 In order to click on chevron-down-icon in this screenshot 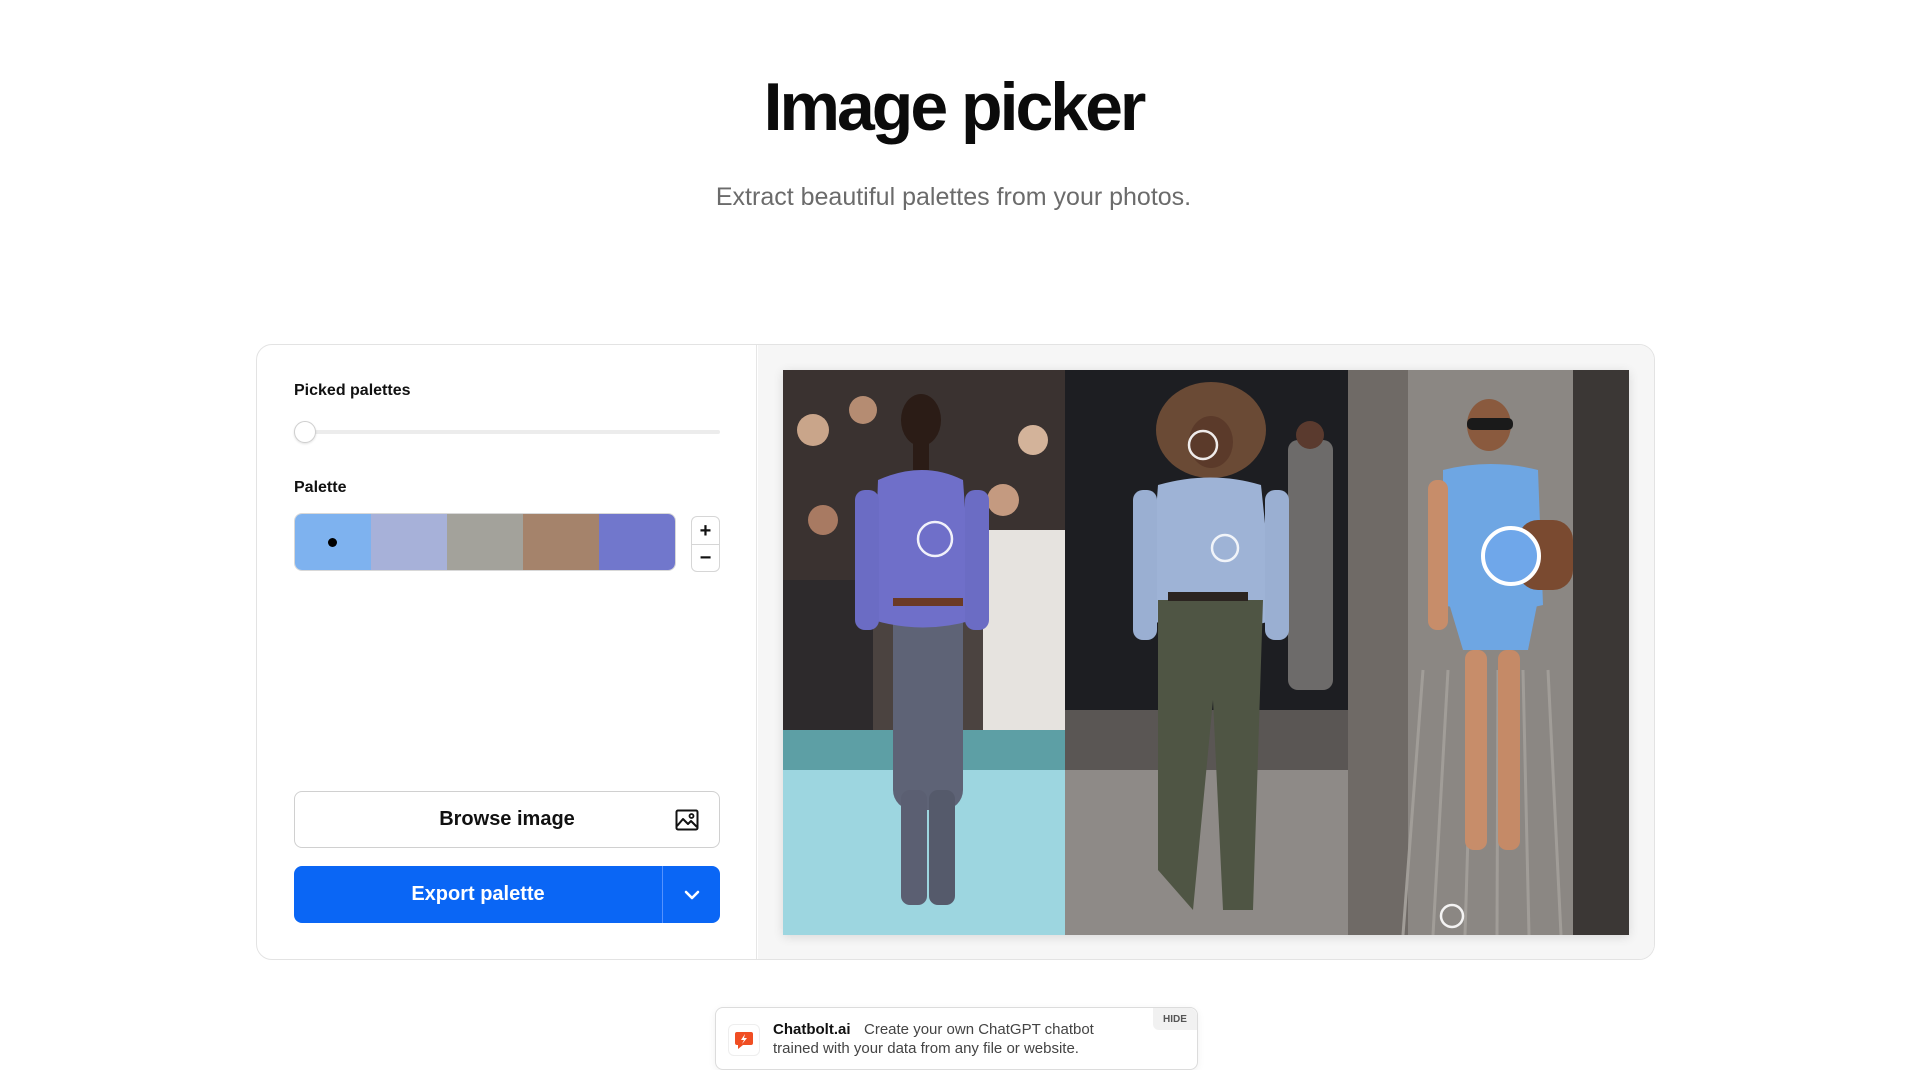, I will do `click(691, 894)`.